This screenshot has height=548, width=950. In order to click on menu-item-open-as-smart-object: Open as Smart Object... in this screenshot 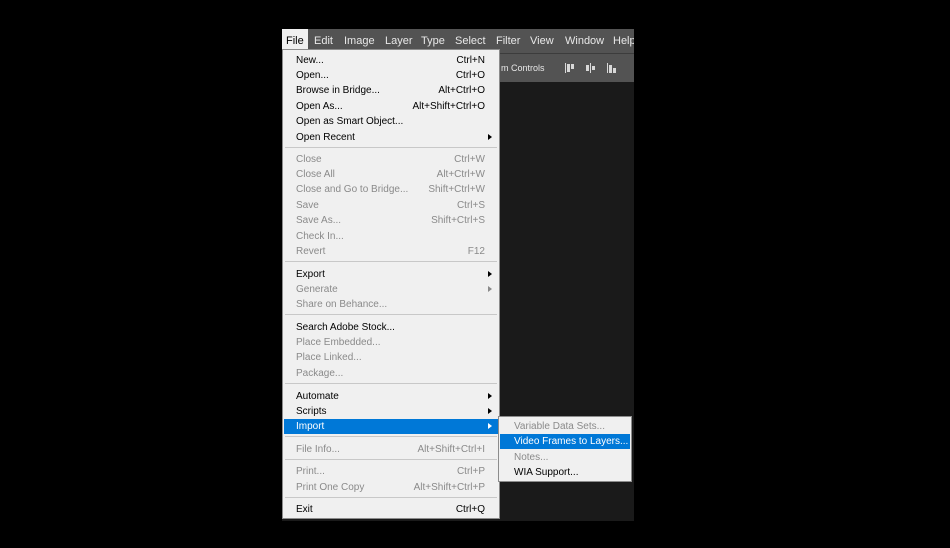, I will do `click(391, 121)`.